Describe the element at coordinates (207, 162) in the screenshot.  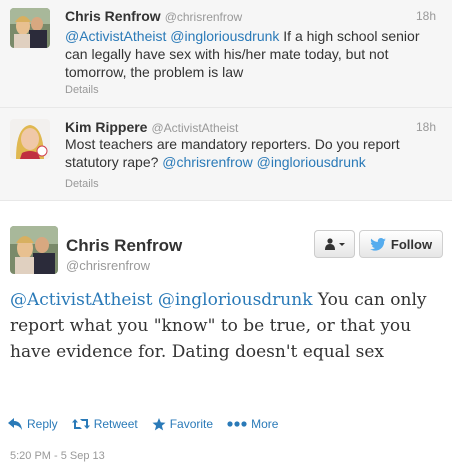
I see `mention-link: @chrisrenfrow` at that location.